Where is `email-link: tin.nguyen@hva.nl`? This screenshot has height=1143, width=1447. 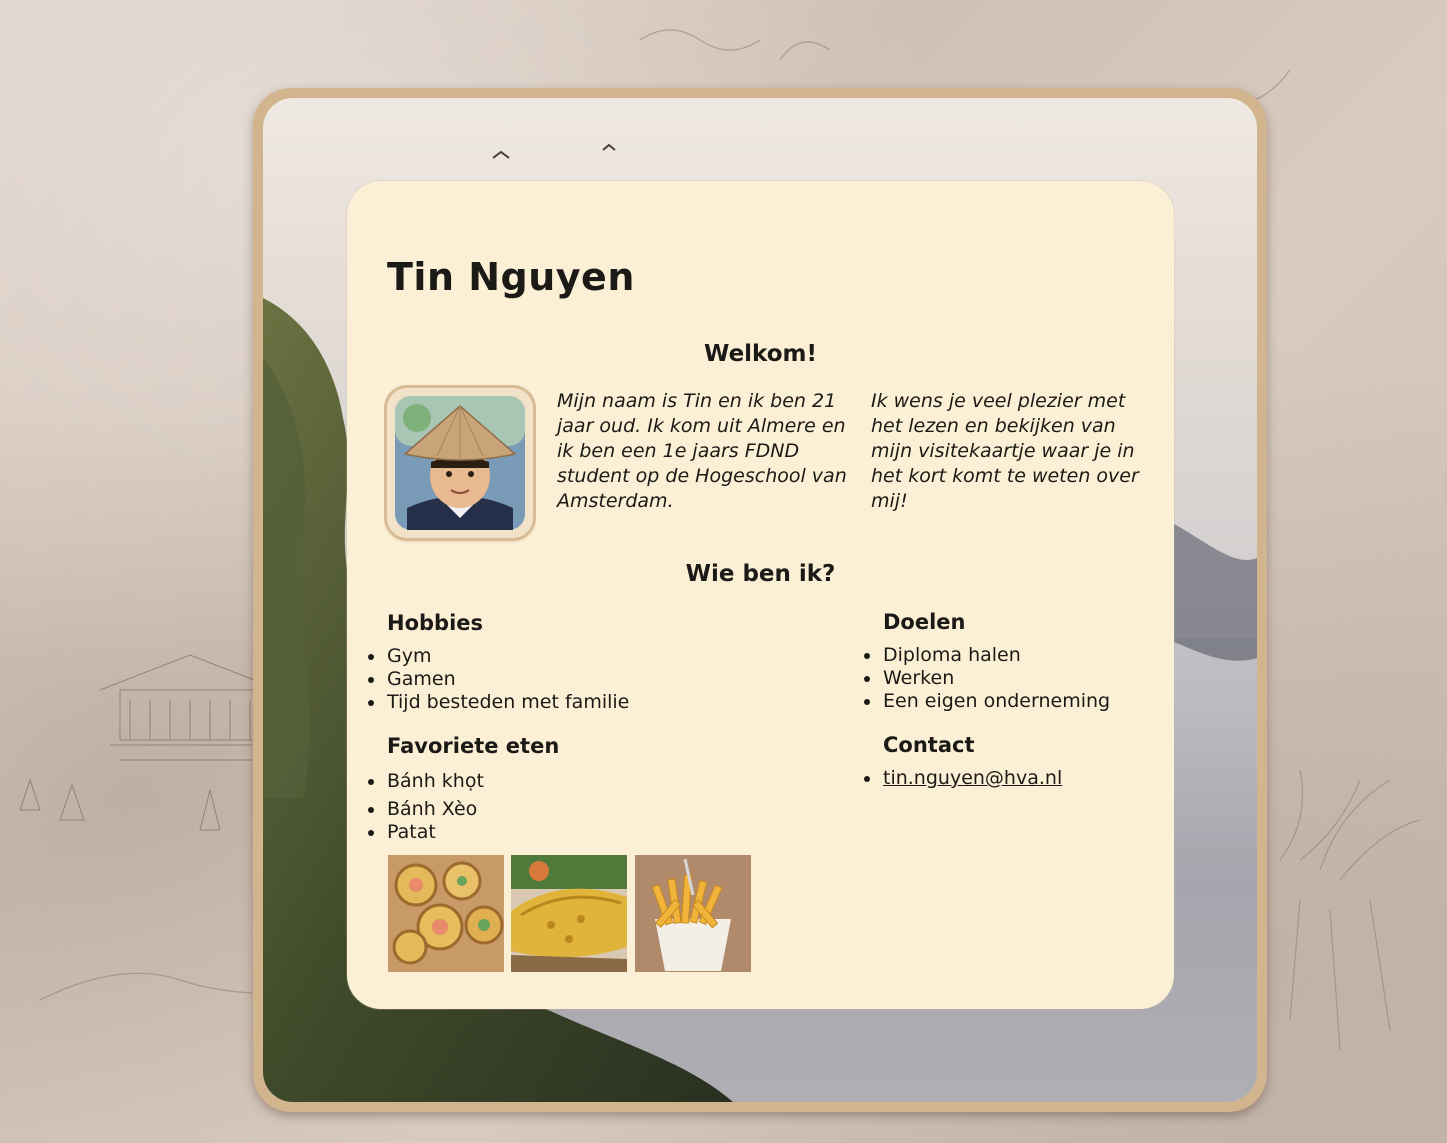 email-link: tin.nguyen@hva.nl is located at coordinates (972, 778).